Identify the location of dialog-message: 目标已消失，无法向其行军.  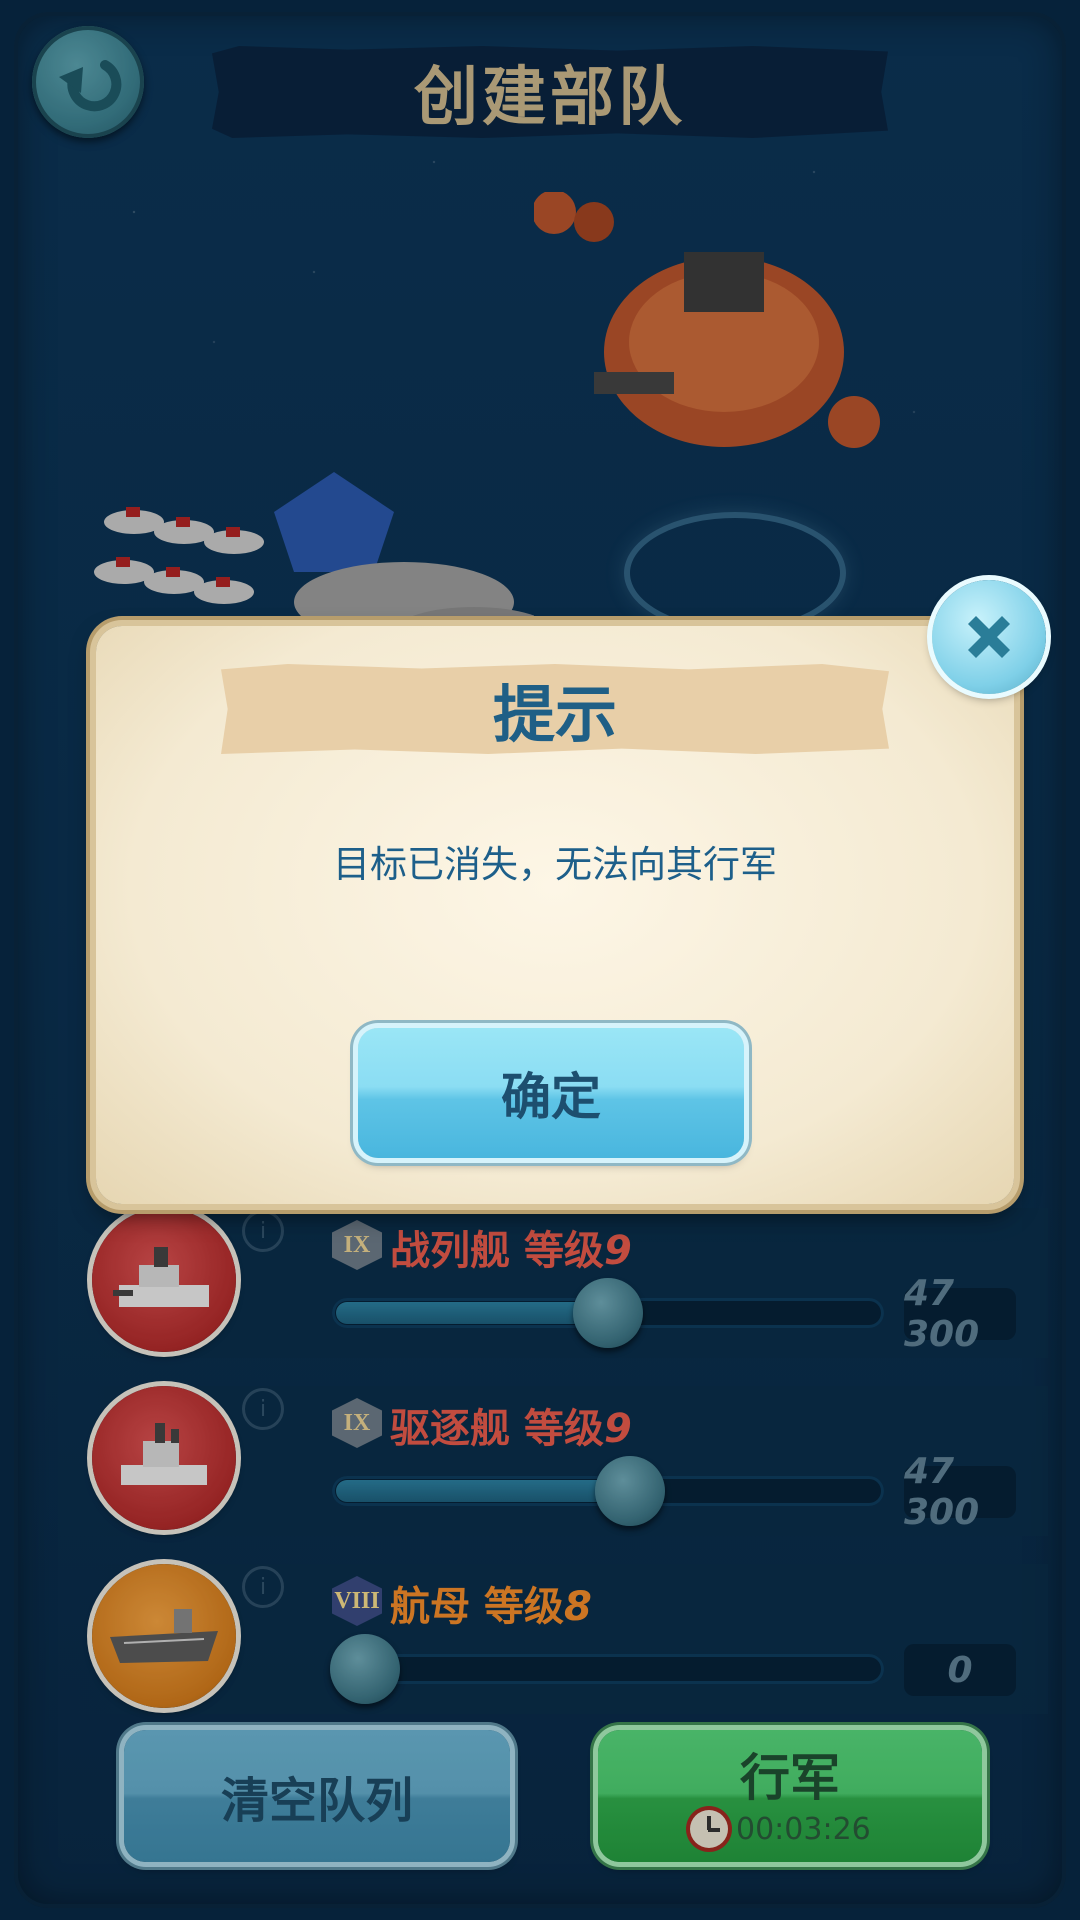
(555, 864).